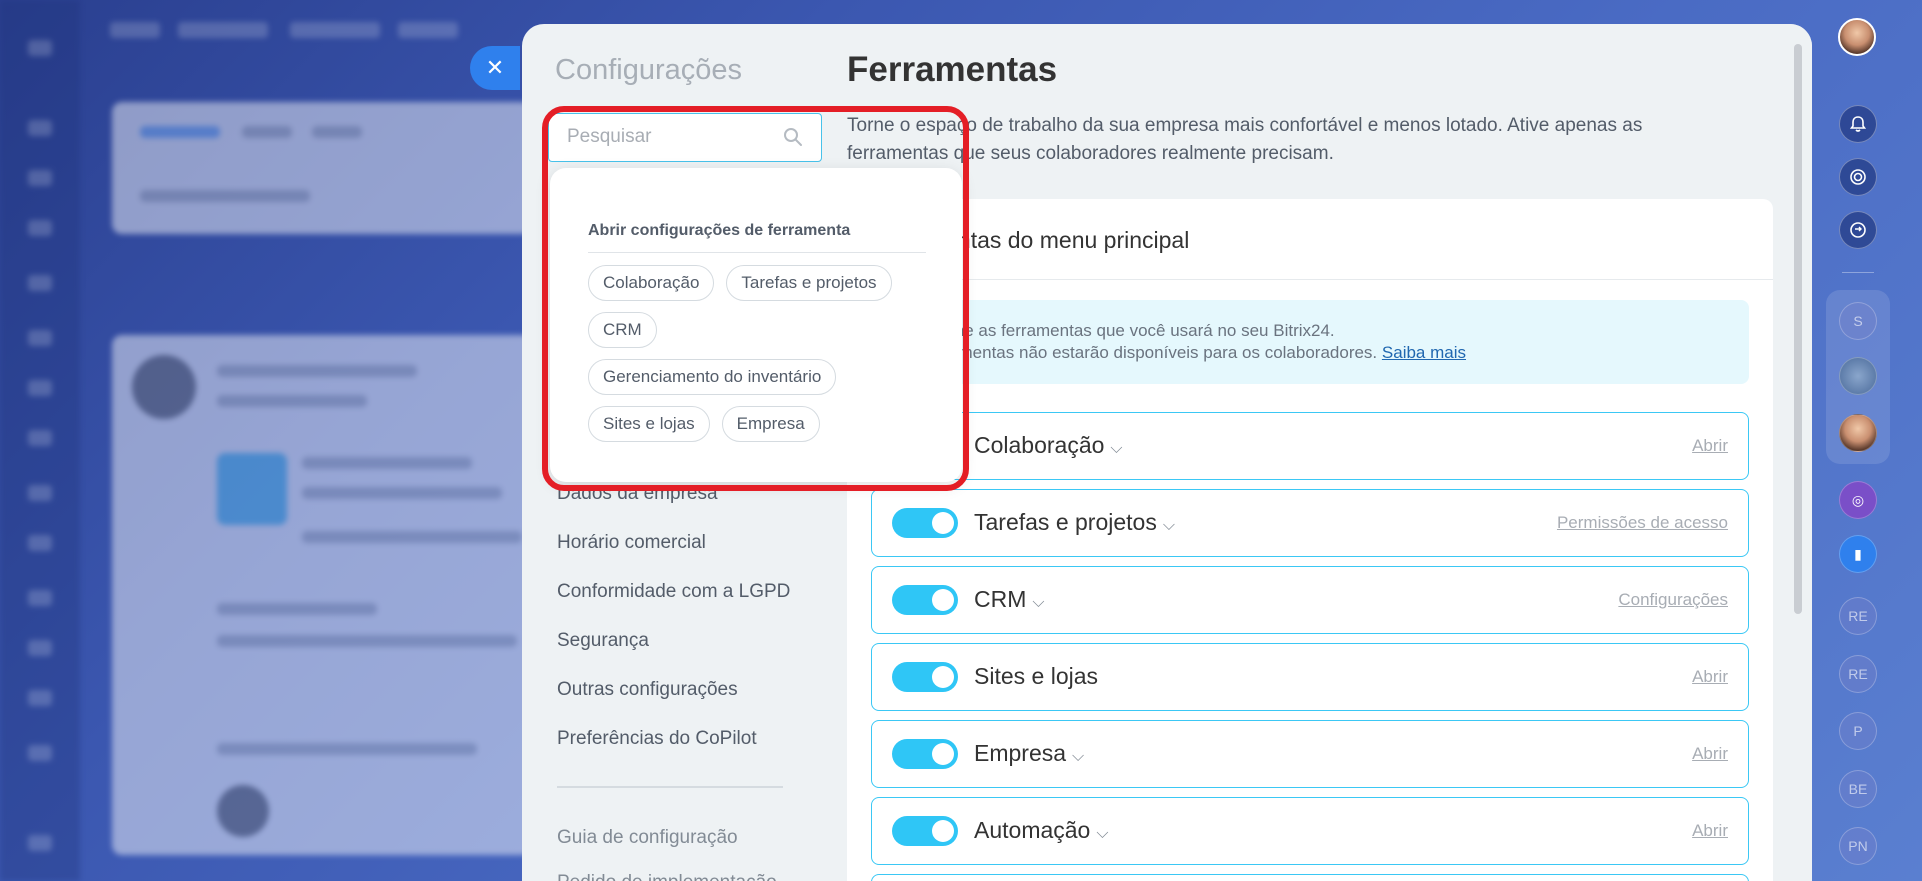 The width and height of the screenshot is (1922, 881). I want to click on collab-chat-button: ◎, so click(1858, 500).